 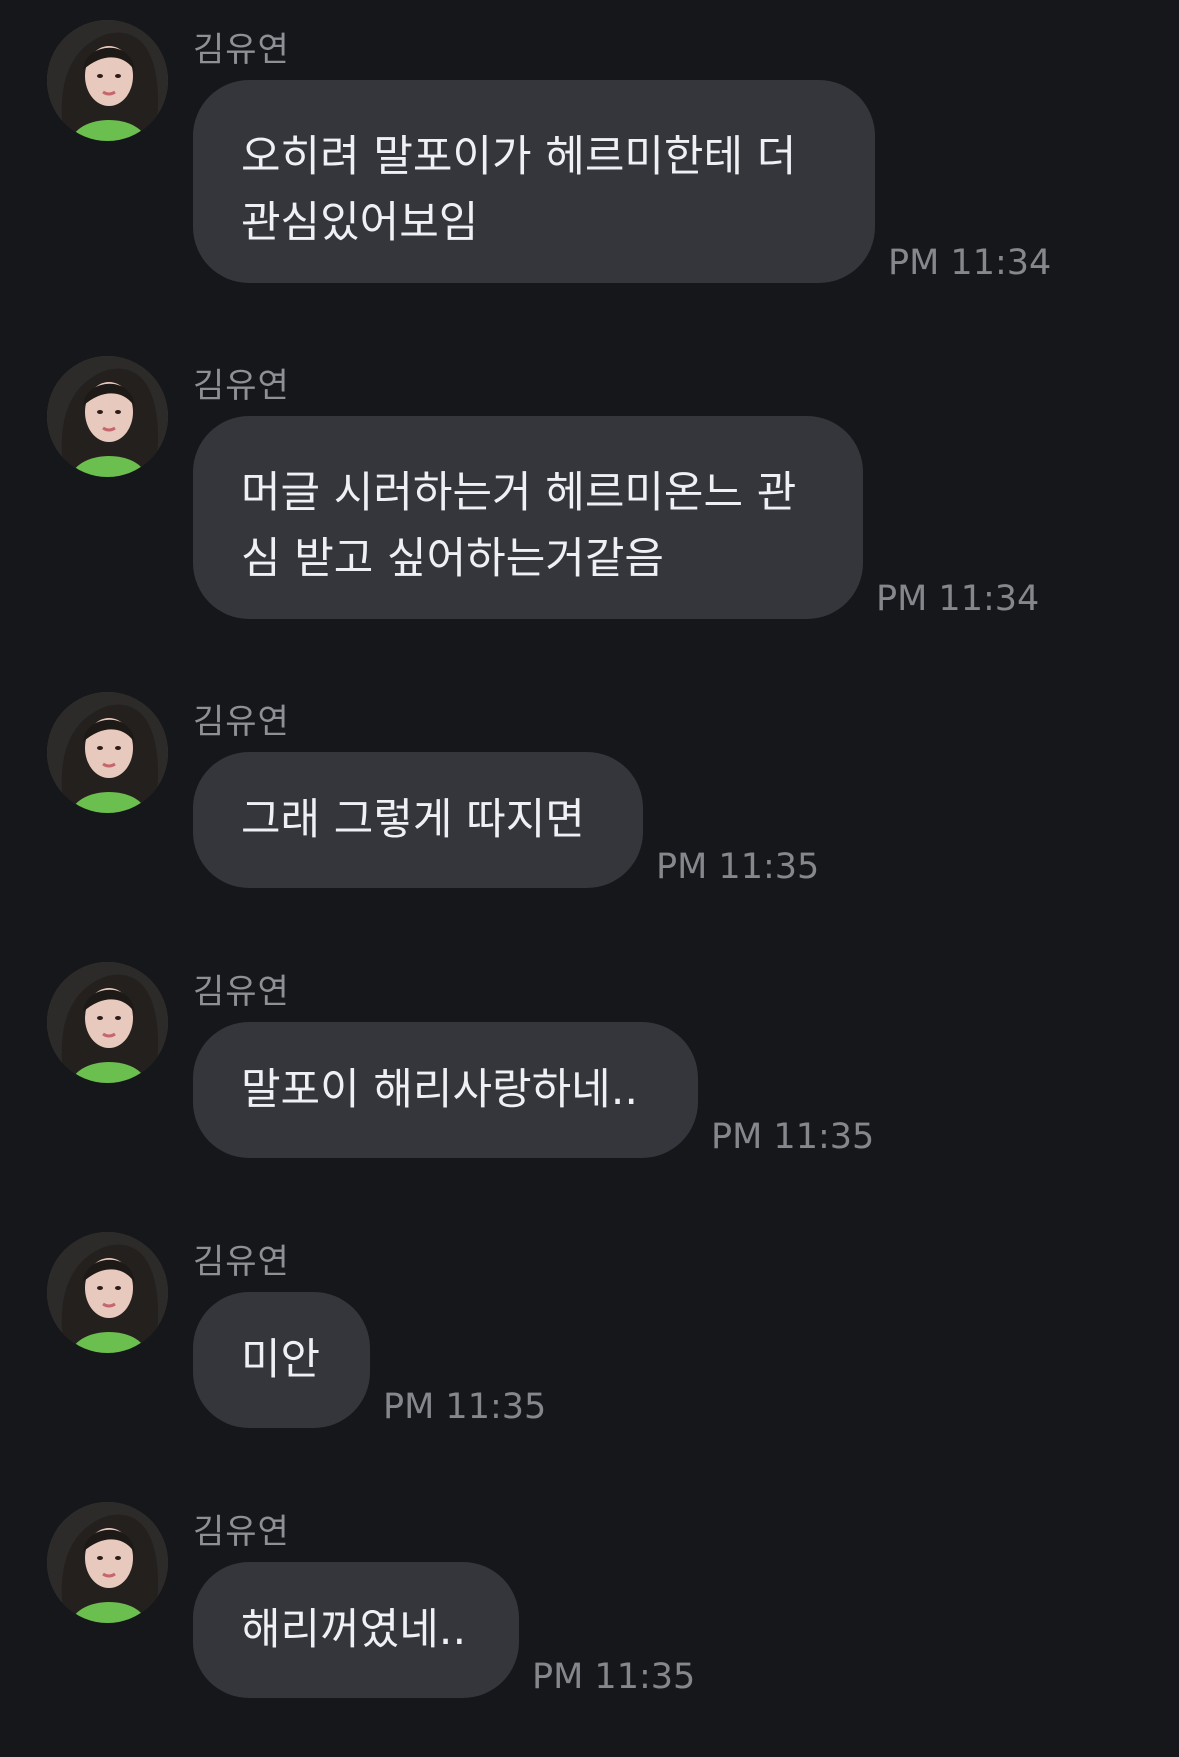 I want to click on message-bubble: 오히려 말포이가 헤르미한테 더 관심있어보임, so click(x=534, y=181).